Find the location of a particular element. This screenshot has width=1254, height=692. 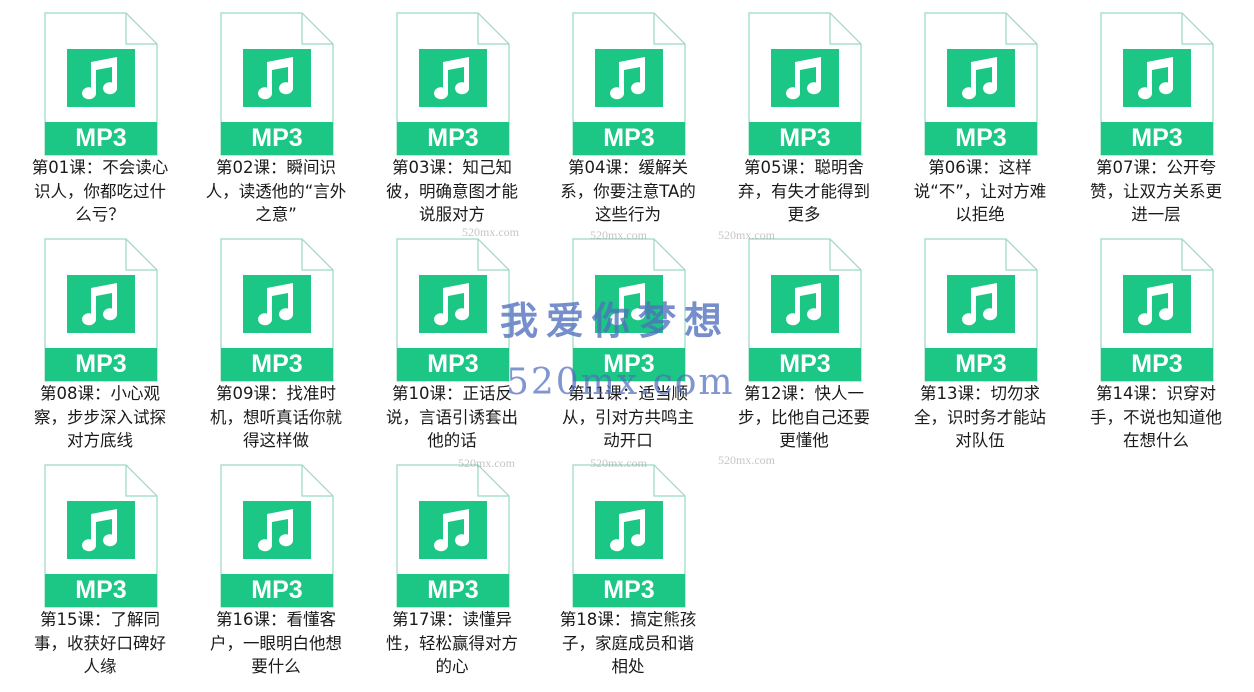

file-item: MP3 第08课：小心观察，步步深入试探对方底线 is located at coordinates (88, 339).